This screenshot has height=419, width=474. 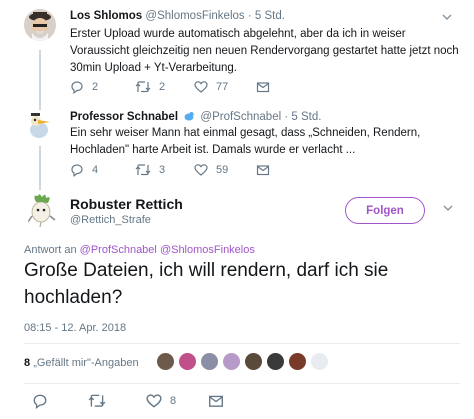 I want to click on like-button: 77, so click(x=211, y=87).